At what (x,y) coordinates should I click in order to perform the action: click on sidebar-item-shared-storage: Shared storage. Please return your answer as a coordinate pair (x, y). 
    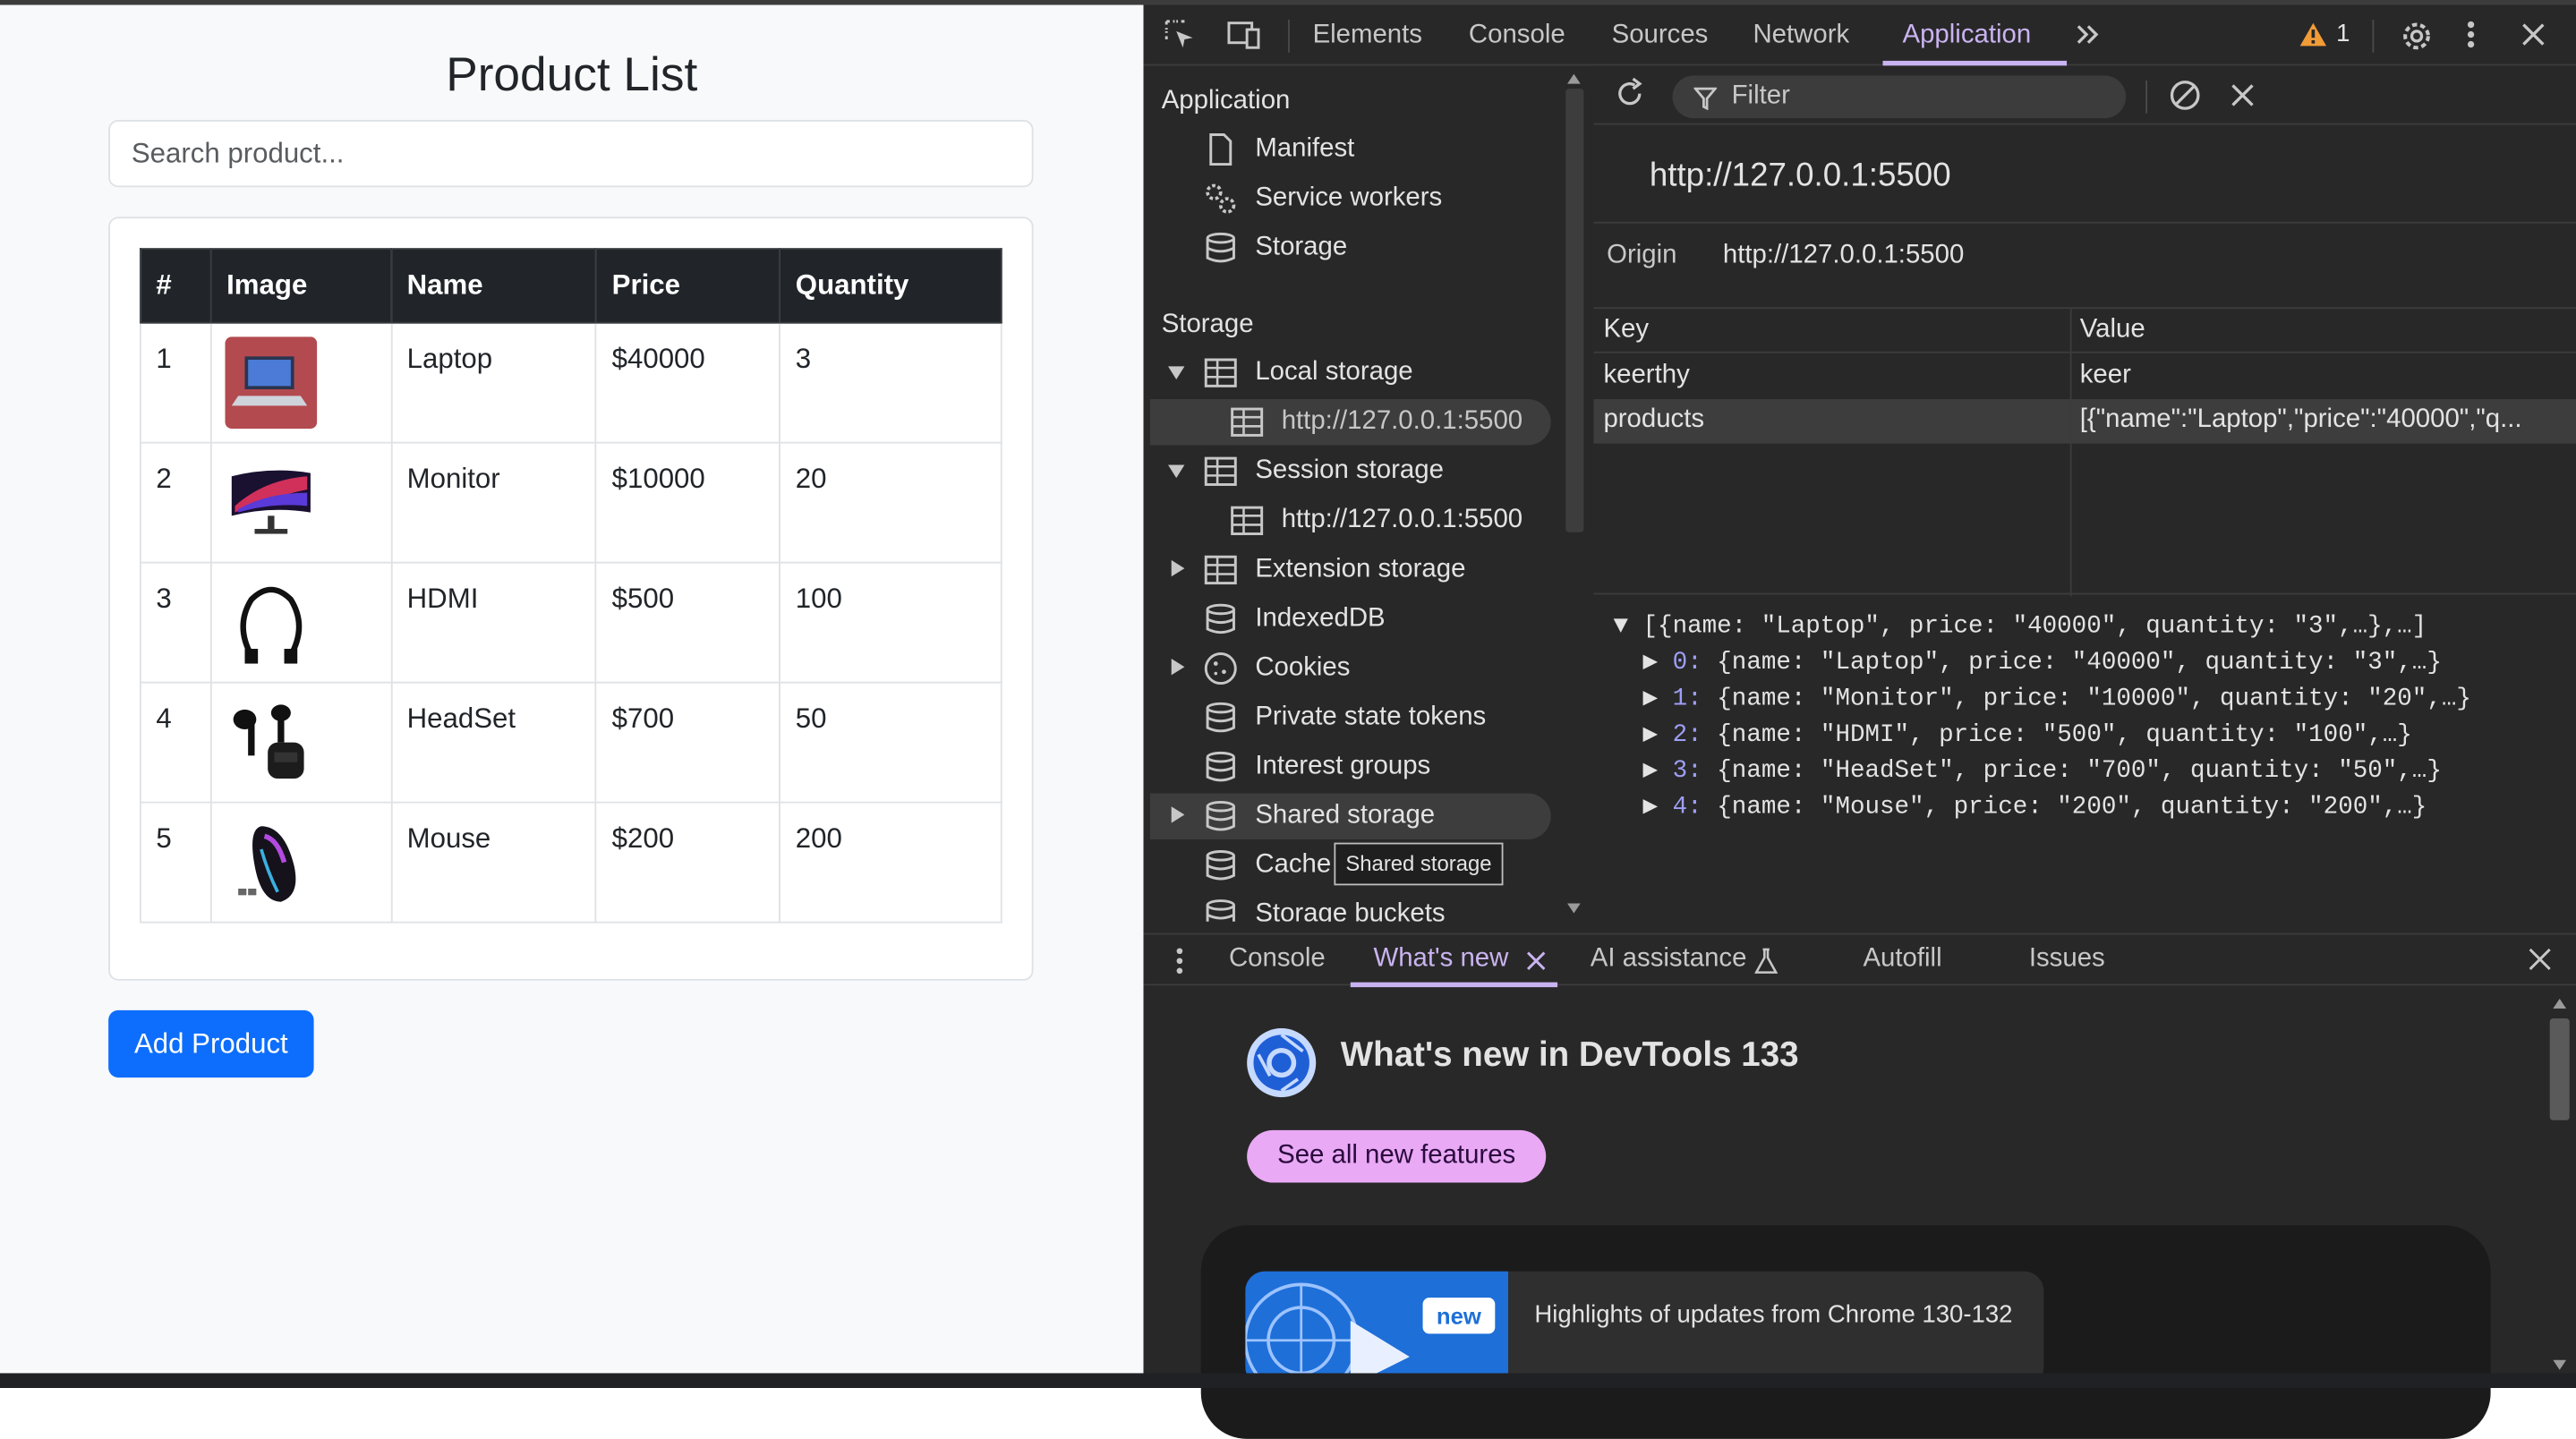
    Looking at the image, I should click on (1319, 816).